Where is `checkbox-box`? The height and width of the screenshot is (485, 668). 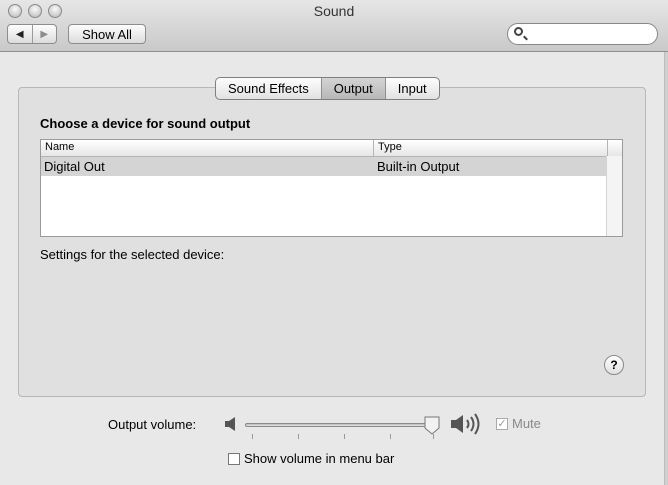 checkbox-box is located at coordinates (234, 458).